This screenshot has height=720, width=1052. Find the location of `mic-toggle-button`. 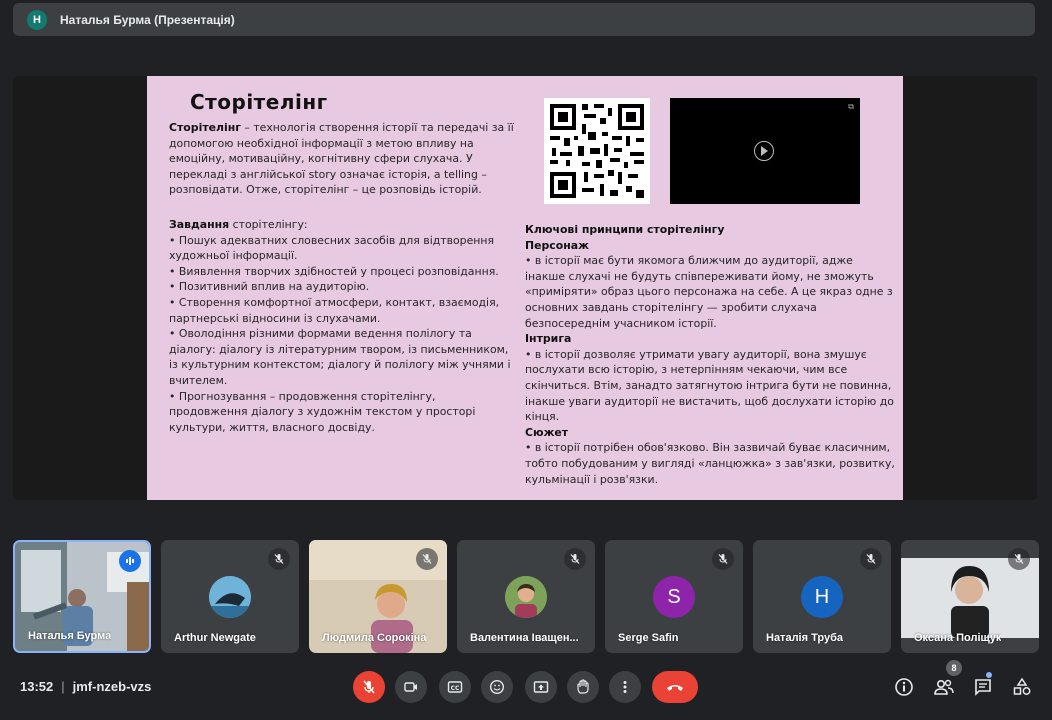

mic-toggle-button is located at coordinates (369, 687).